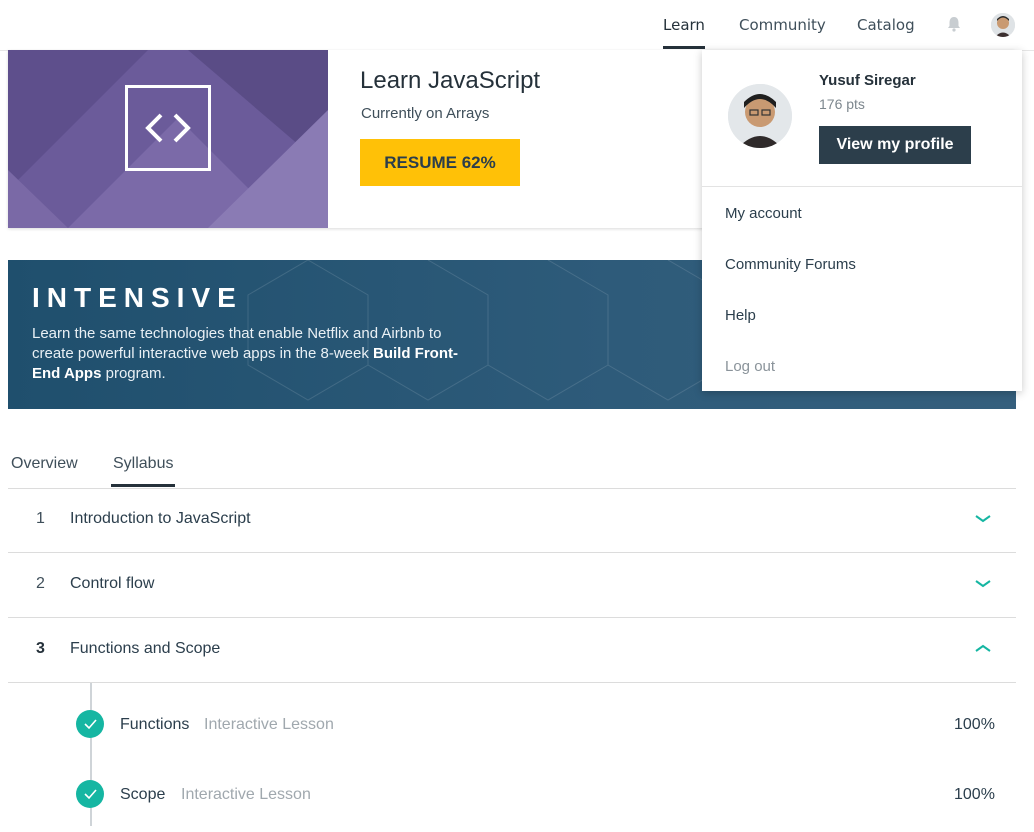 The image size is (1034, 832). I want to click on lesson-item: Functions Interactive Lesson 100%, so click(512, 732).